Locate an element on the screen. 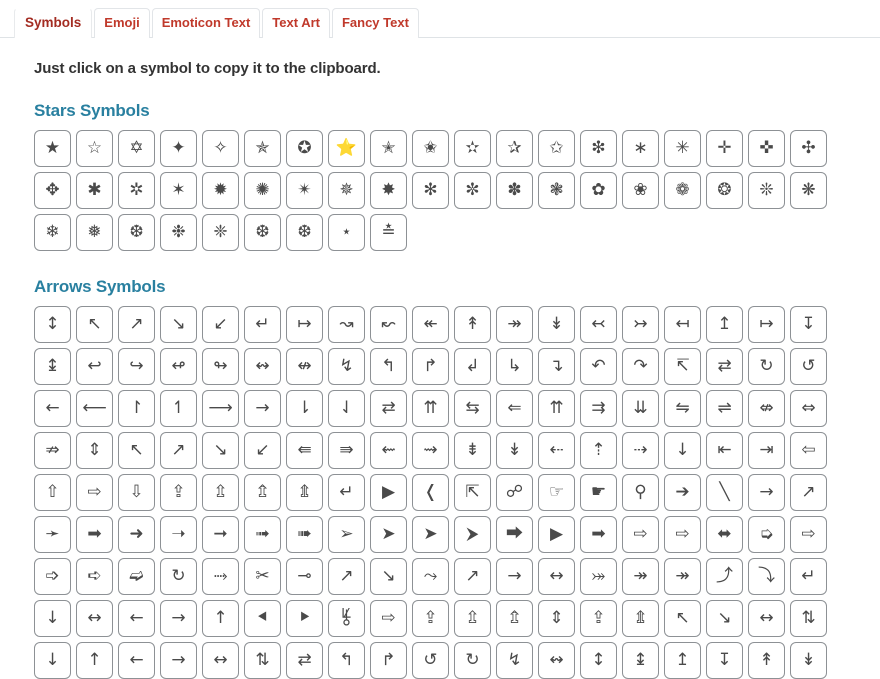 This screenshot has height=679, width=880. symbol-cell: ✼ is located at coordinates (472, 190).